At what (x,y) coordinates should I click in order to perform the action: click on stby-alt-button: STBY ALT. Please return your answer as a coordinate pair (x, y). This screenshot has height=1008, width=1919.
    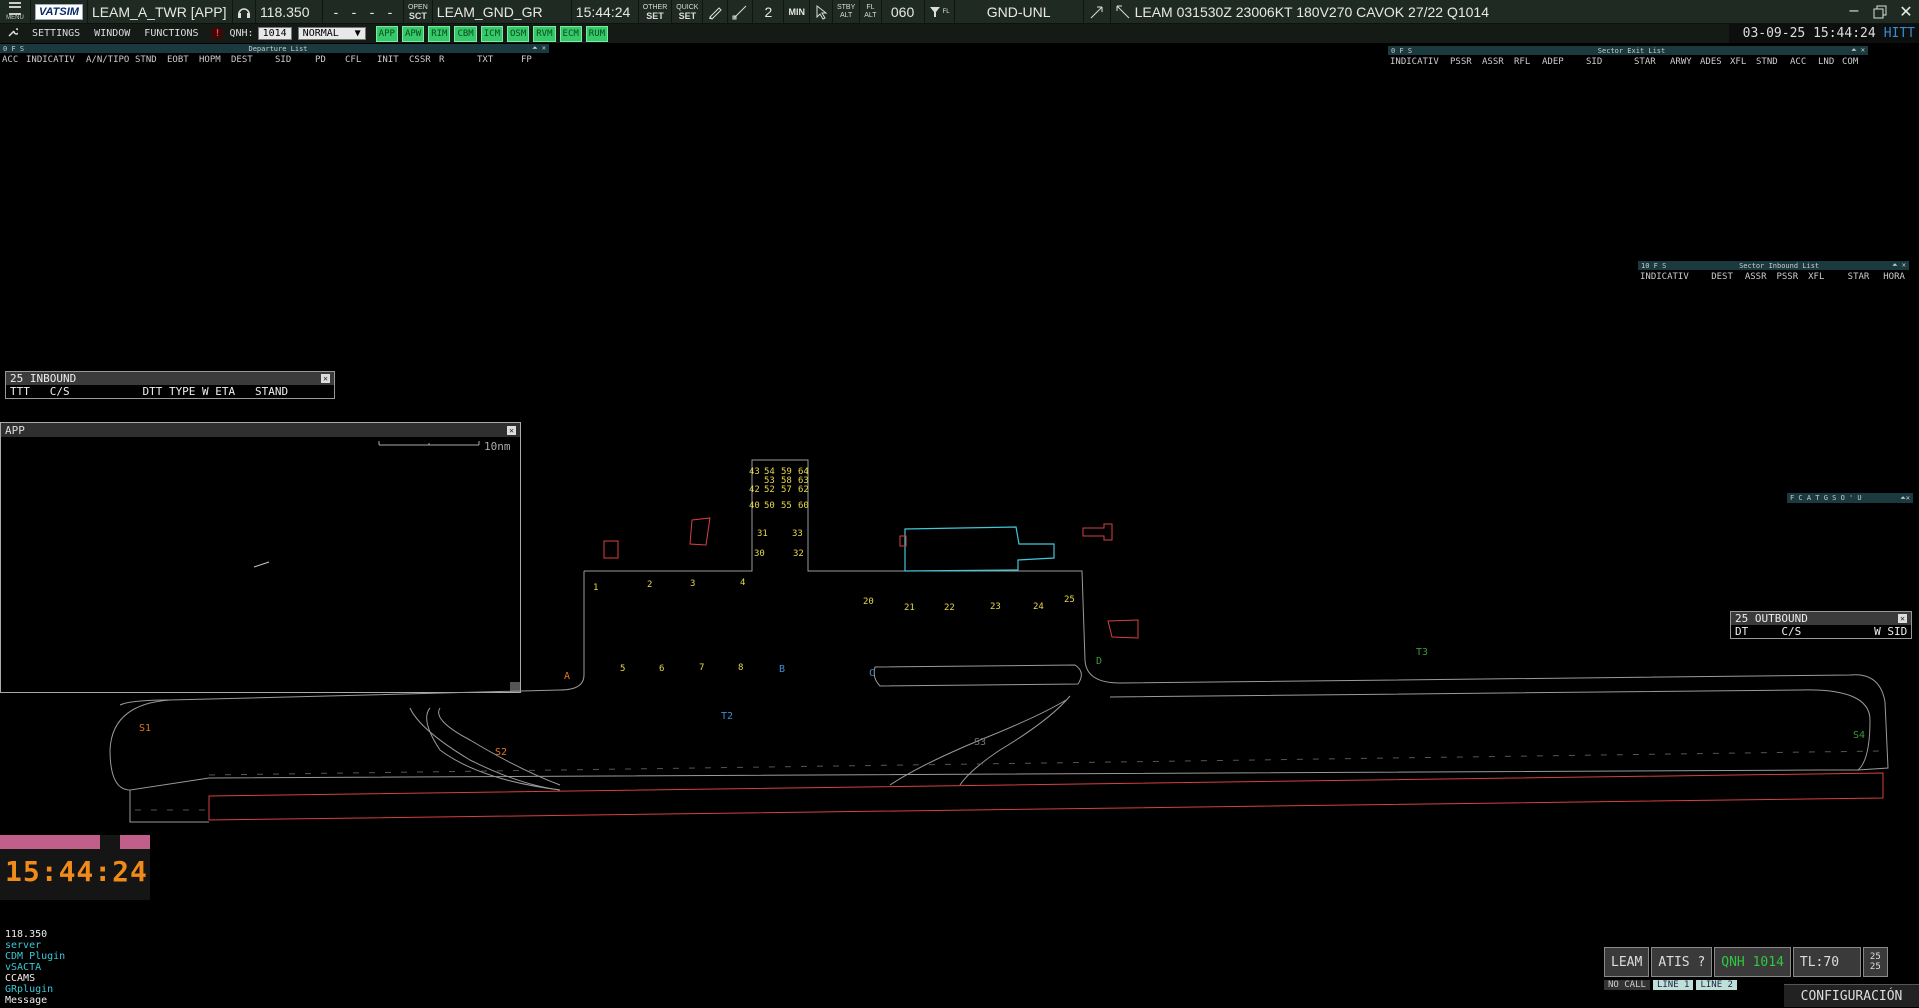
    Looking at the image, I should click on (847, 11).